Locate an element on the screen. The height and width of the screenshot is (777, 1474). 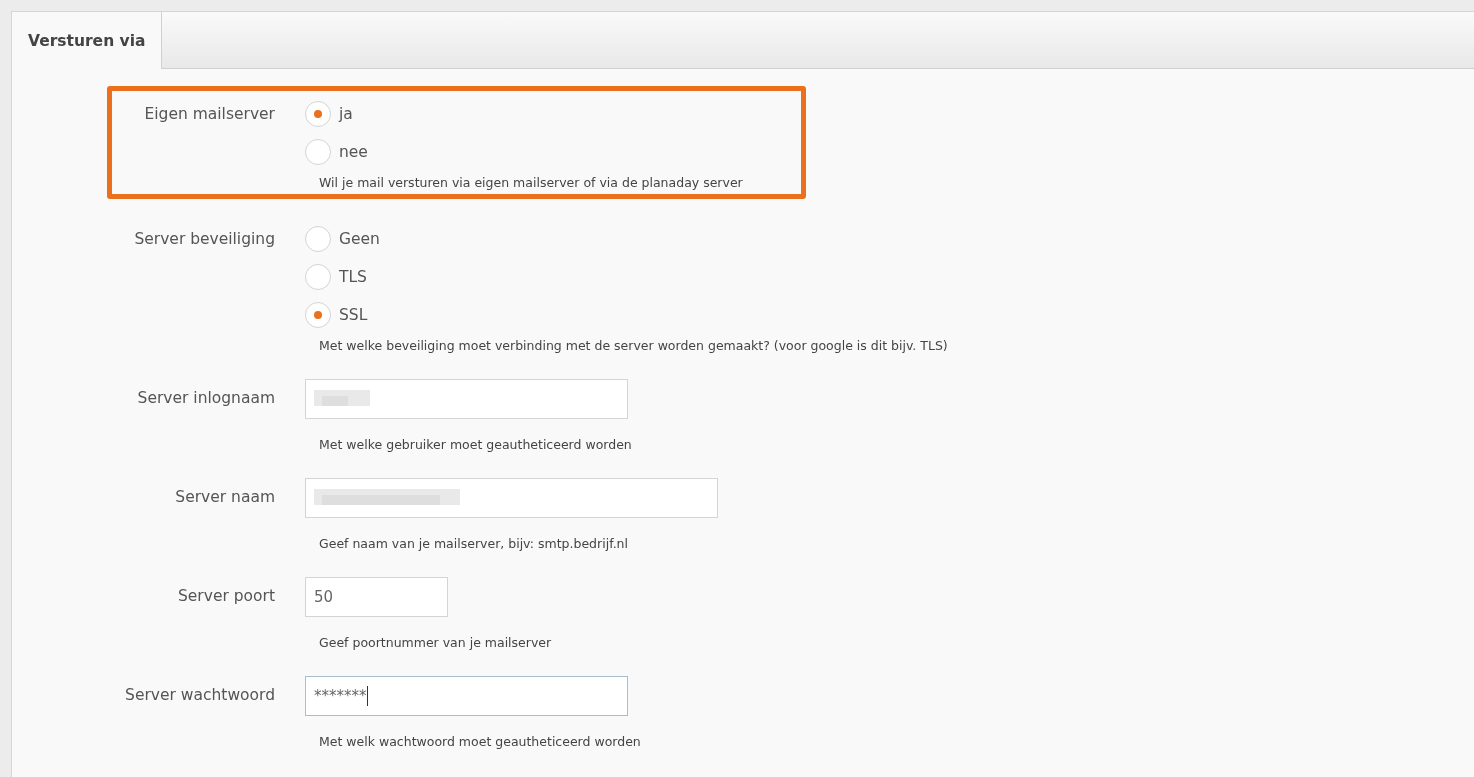
input-field: ******* is located at coordinates (466, 696).